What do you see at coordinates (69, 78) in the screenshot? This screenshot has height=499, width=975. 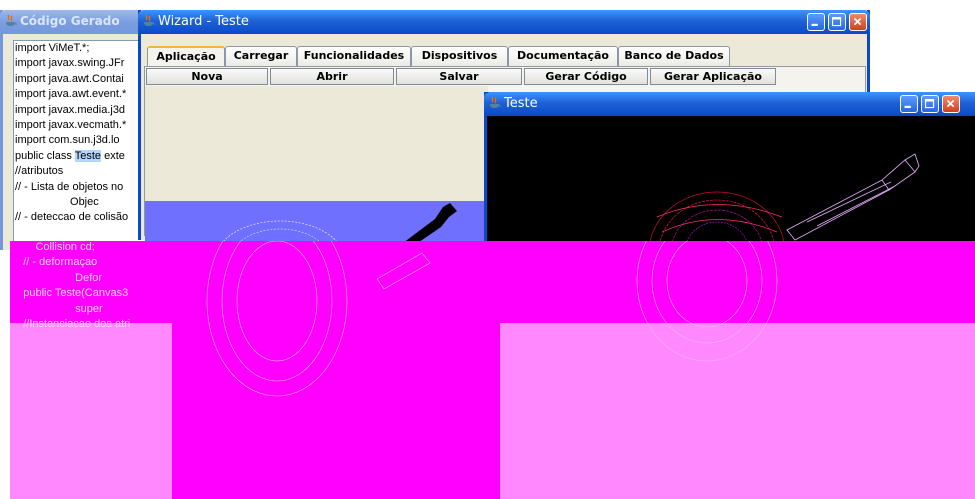 I see `code-line: import java.awt.Contai` at bounding box center [69, 78].